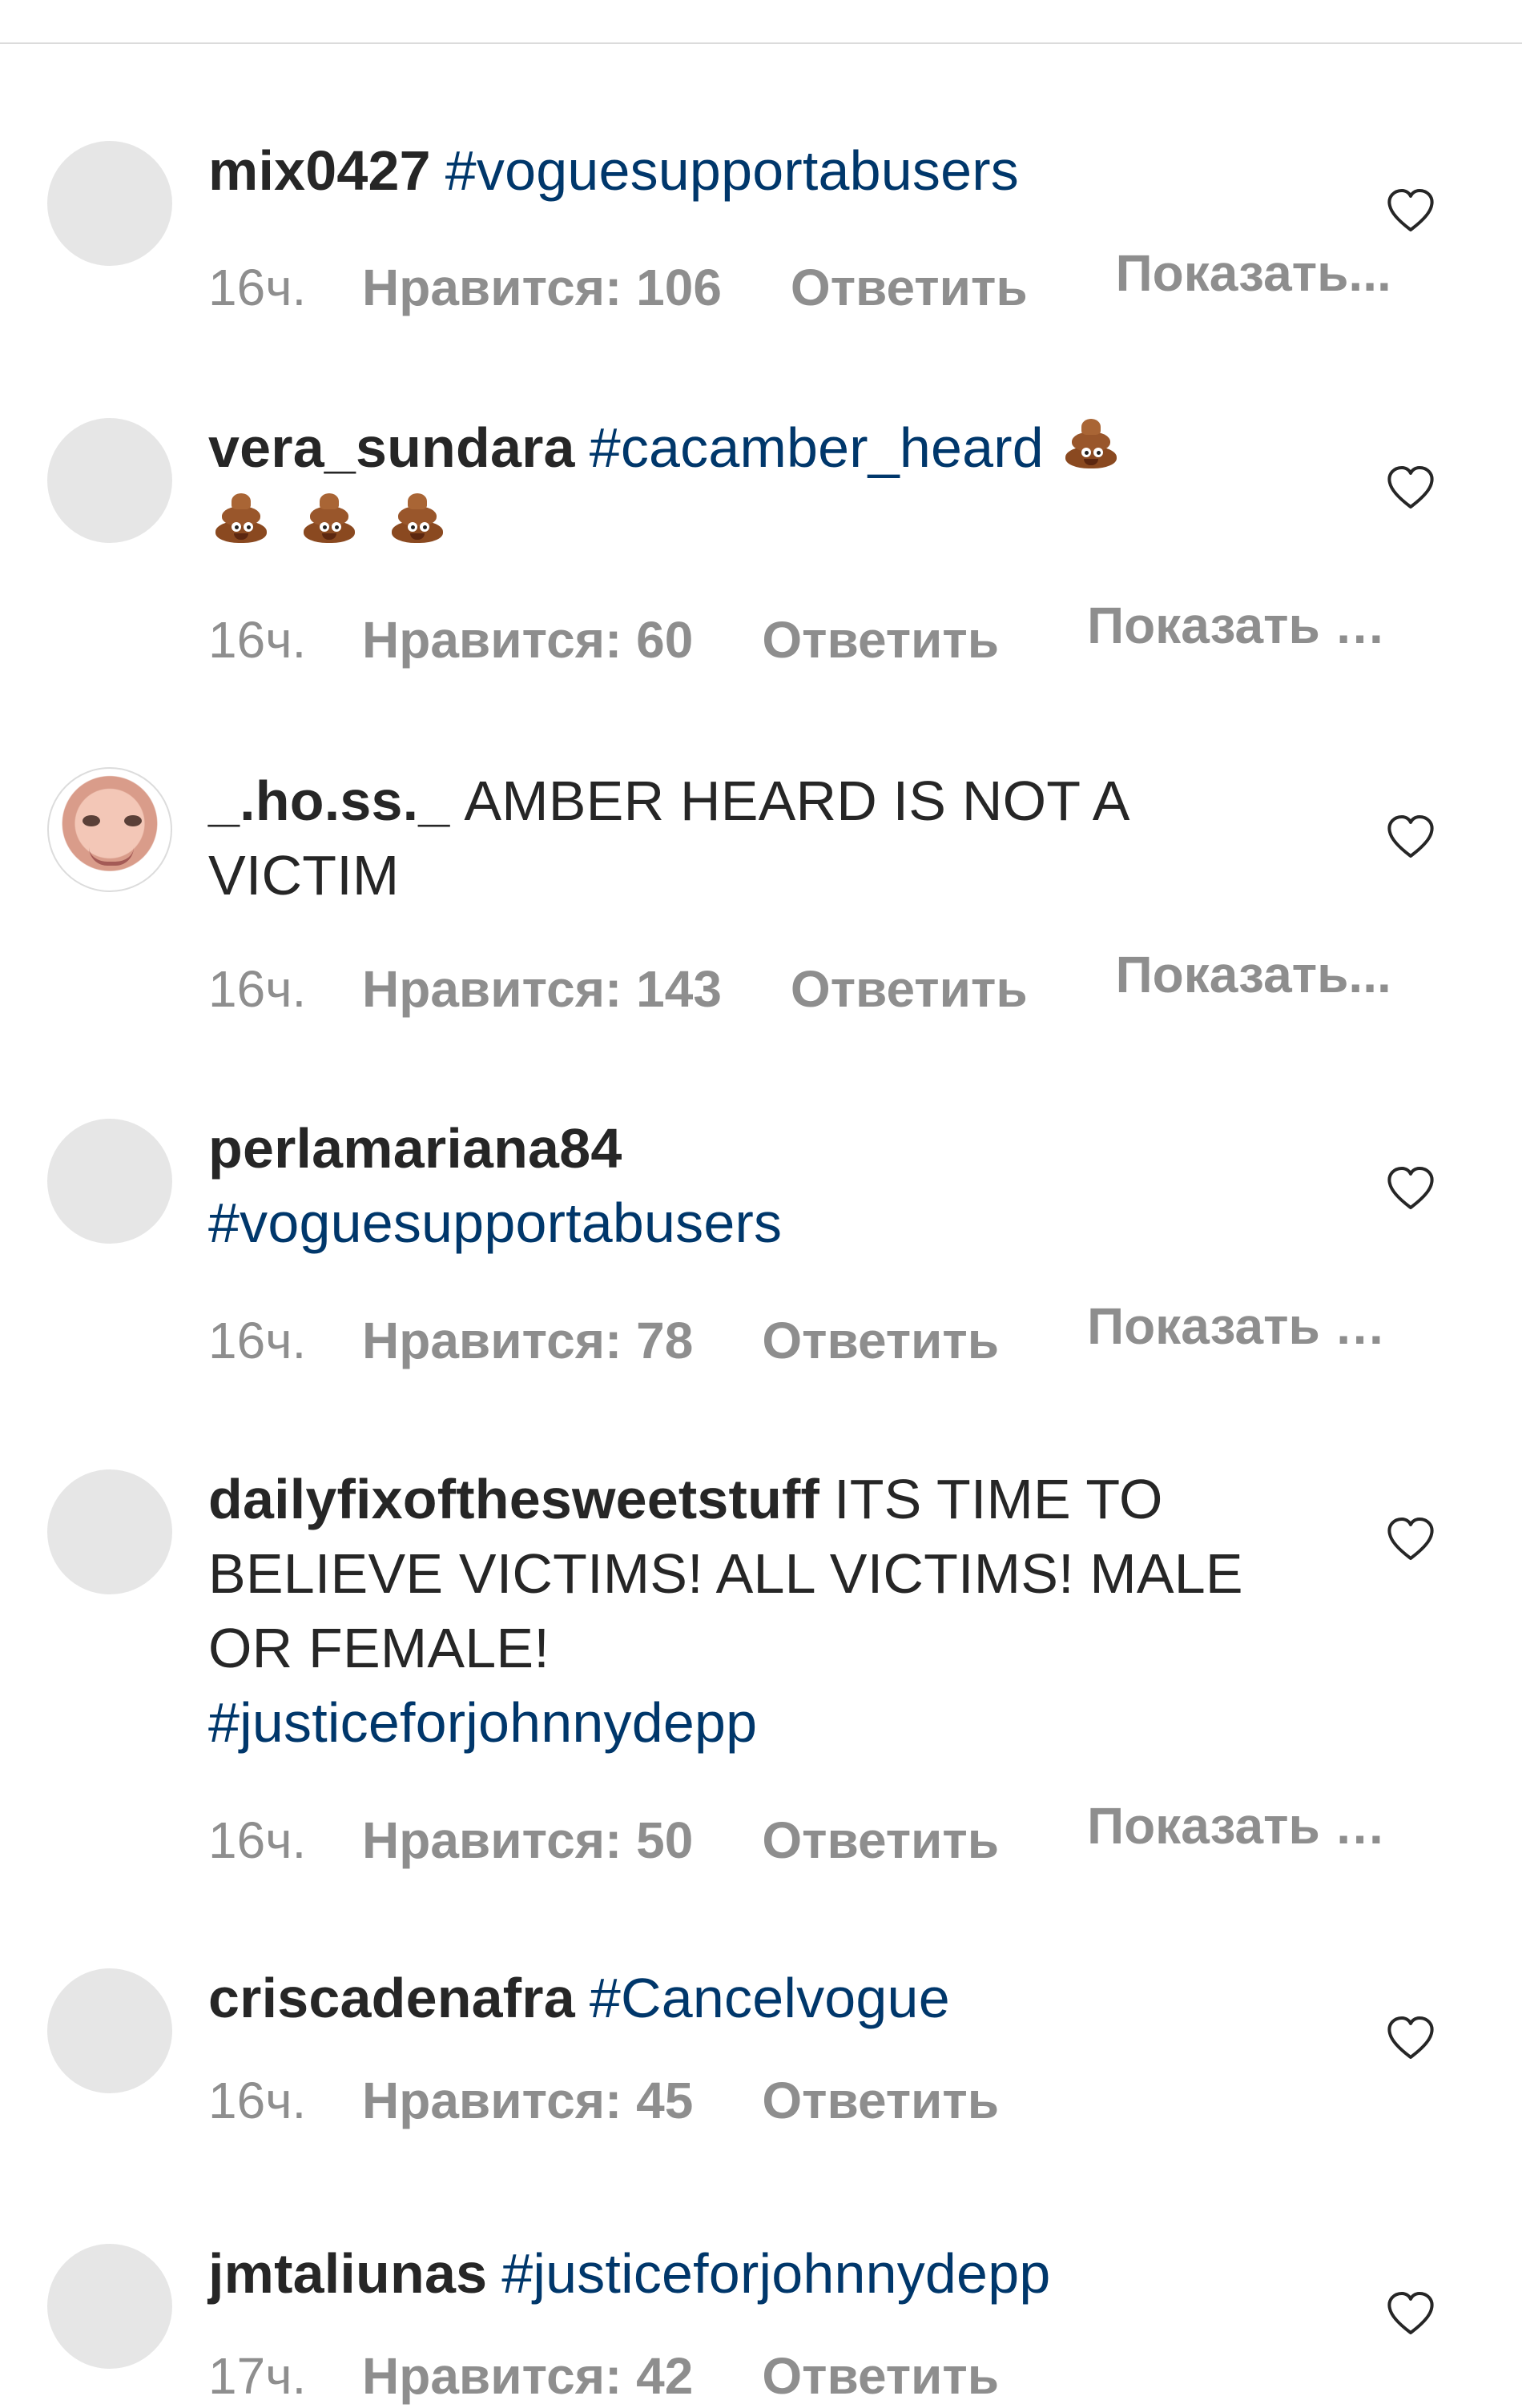  Describe the element at coordinates (527, 1840) in the screenshot. I see `comment-likes: Нравится: 50` at that location.